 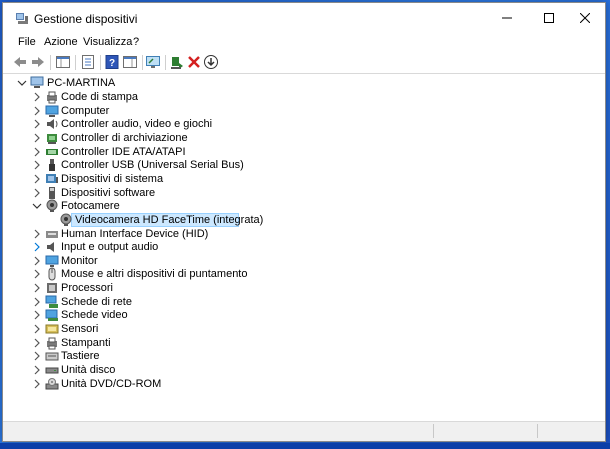 I want to click on tree-item-label: Input e output audio, so click(x=110, y=247).